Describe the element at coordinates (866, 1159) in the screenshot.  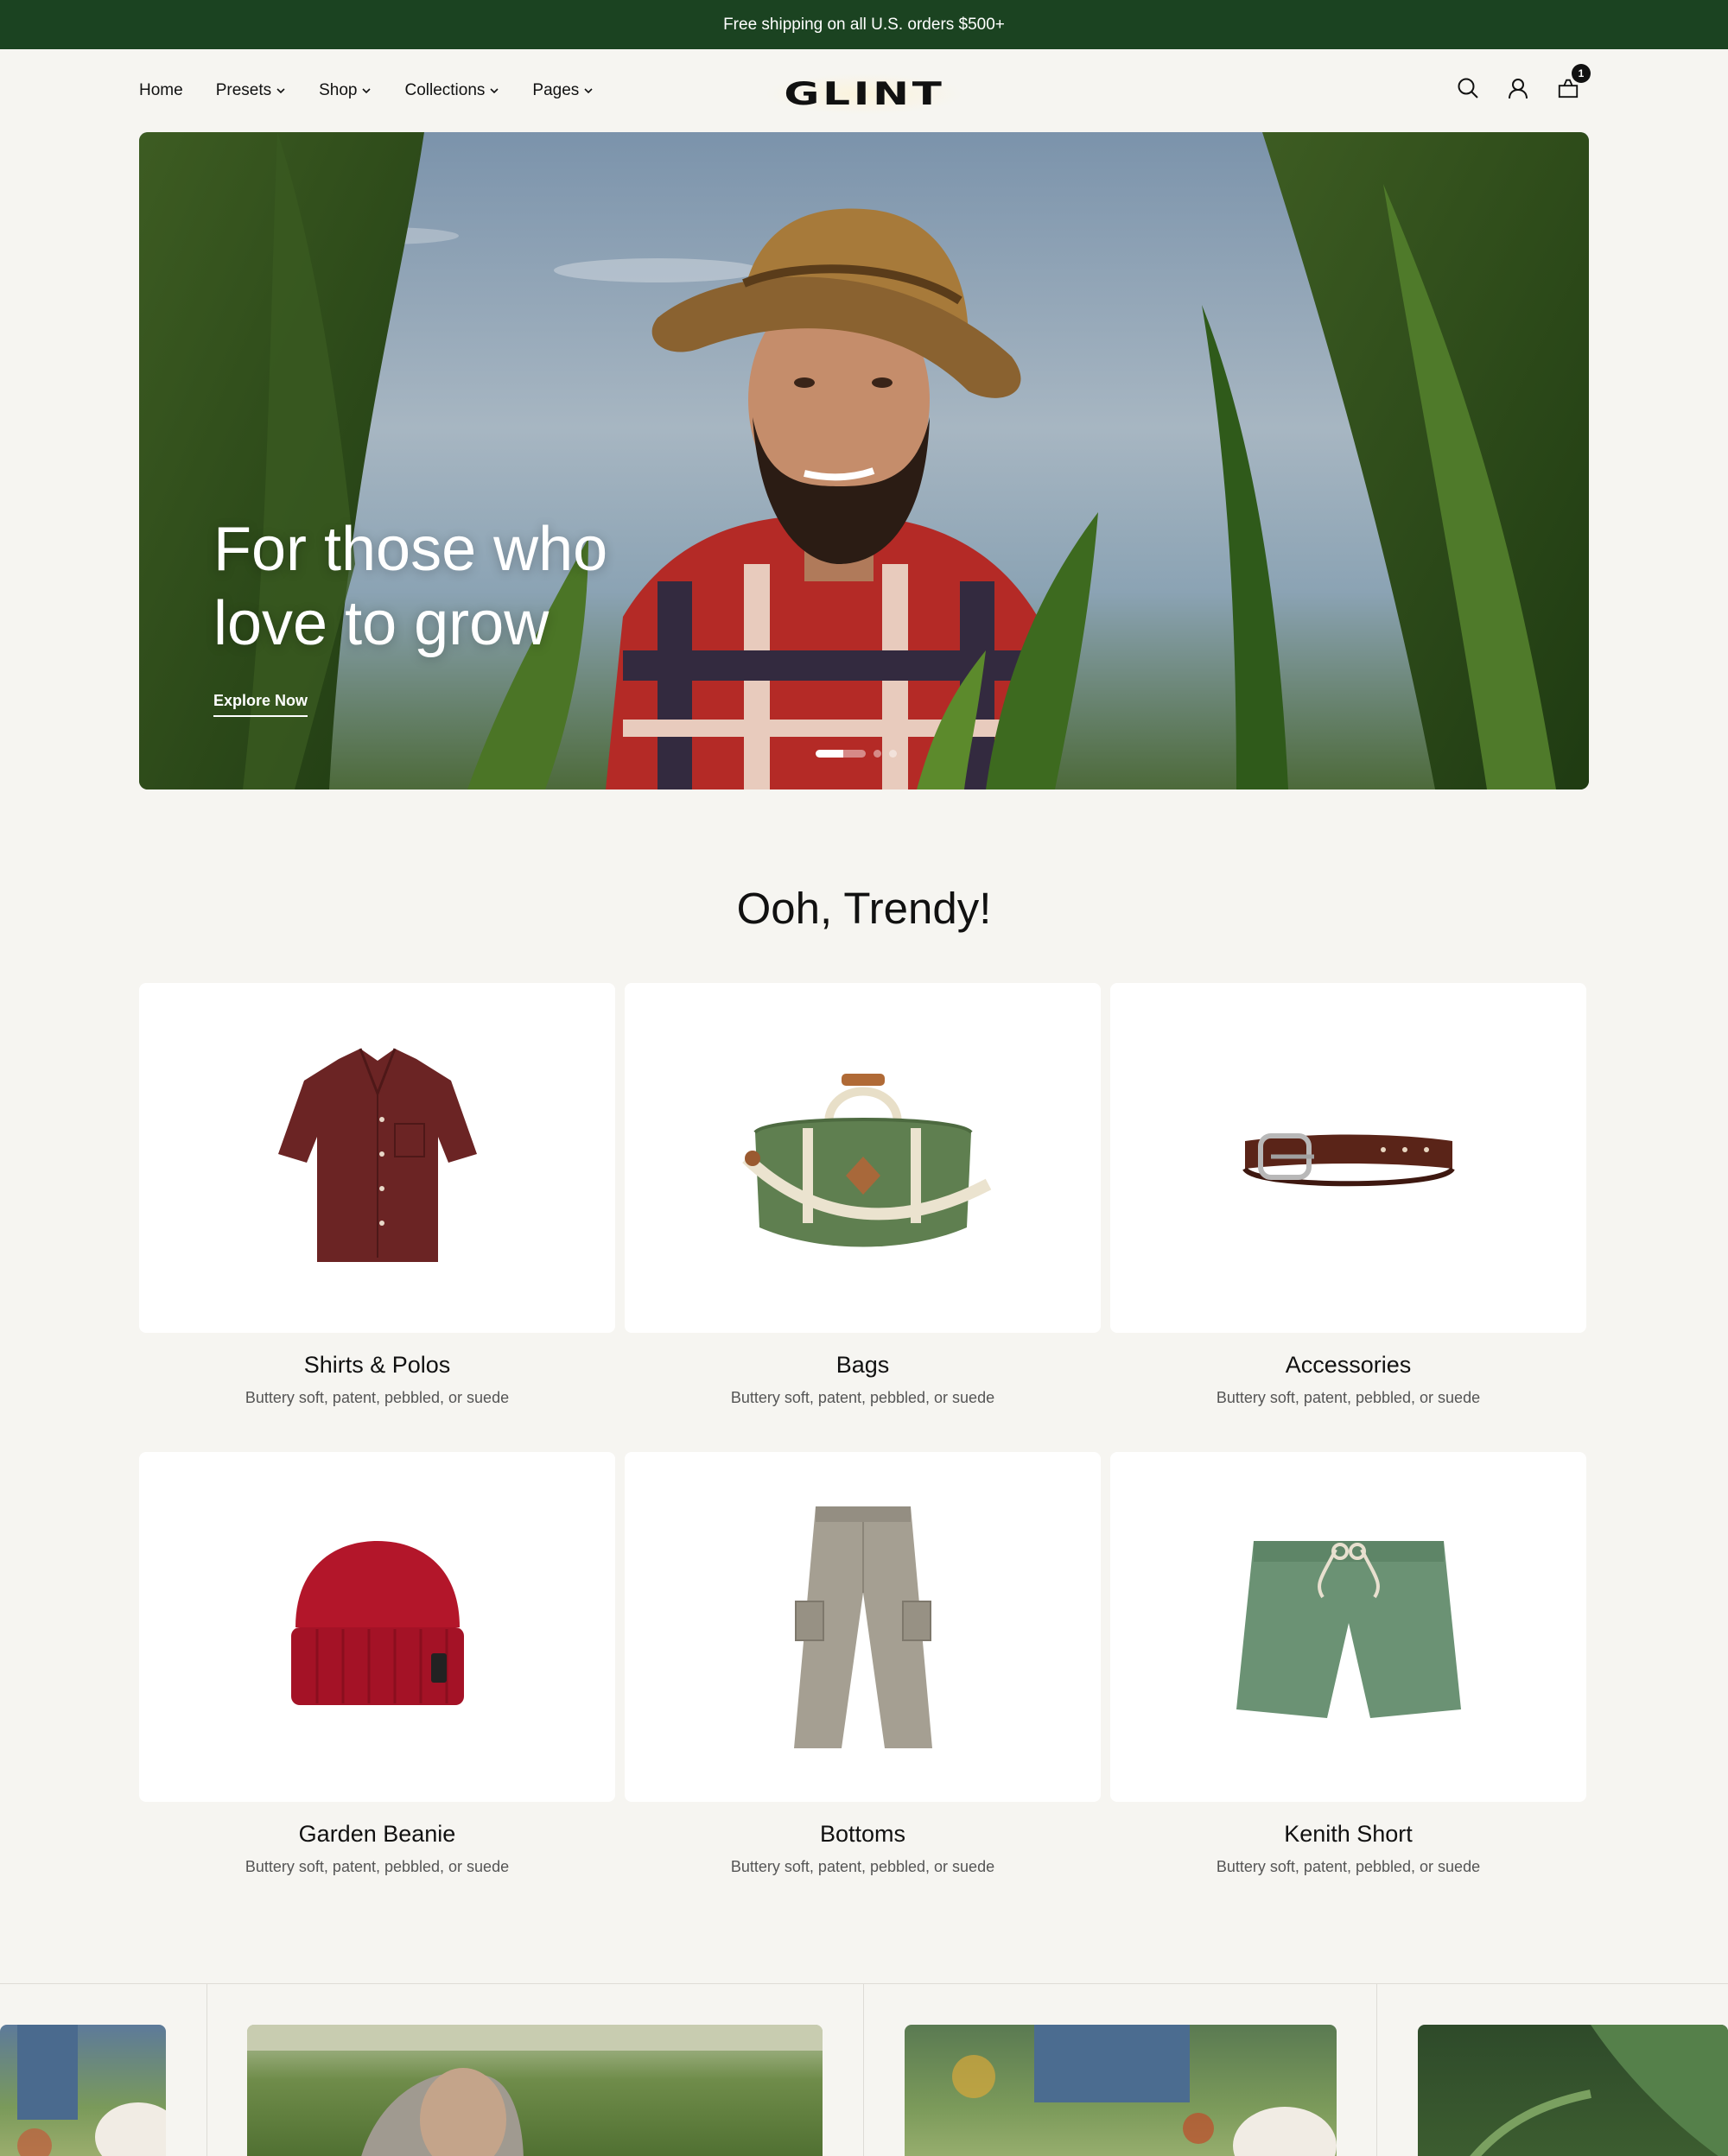
I see `duffel-bag-image` at that location.